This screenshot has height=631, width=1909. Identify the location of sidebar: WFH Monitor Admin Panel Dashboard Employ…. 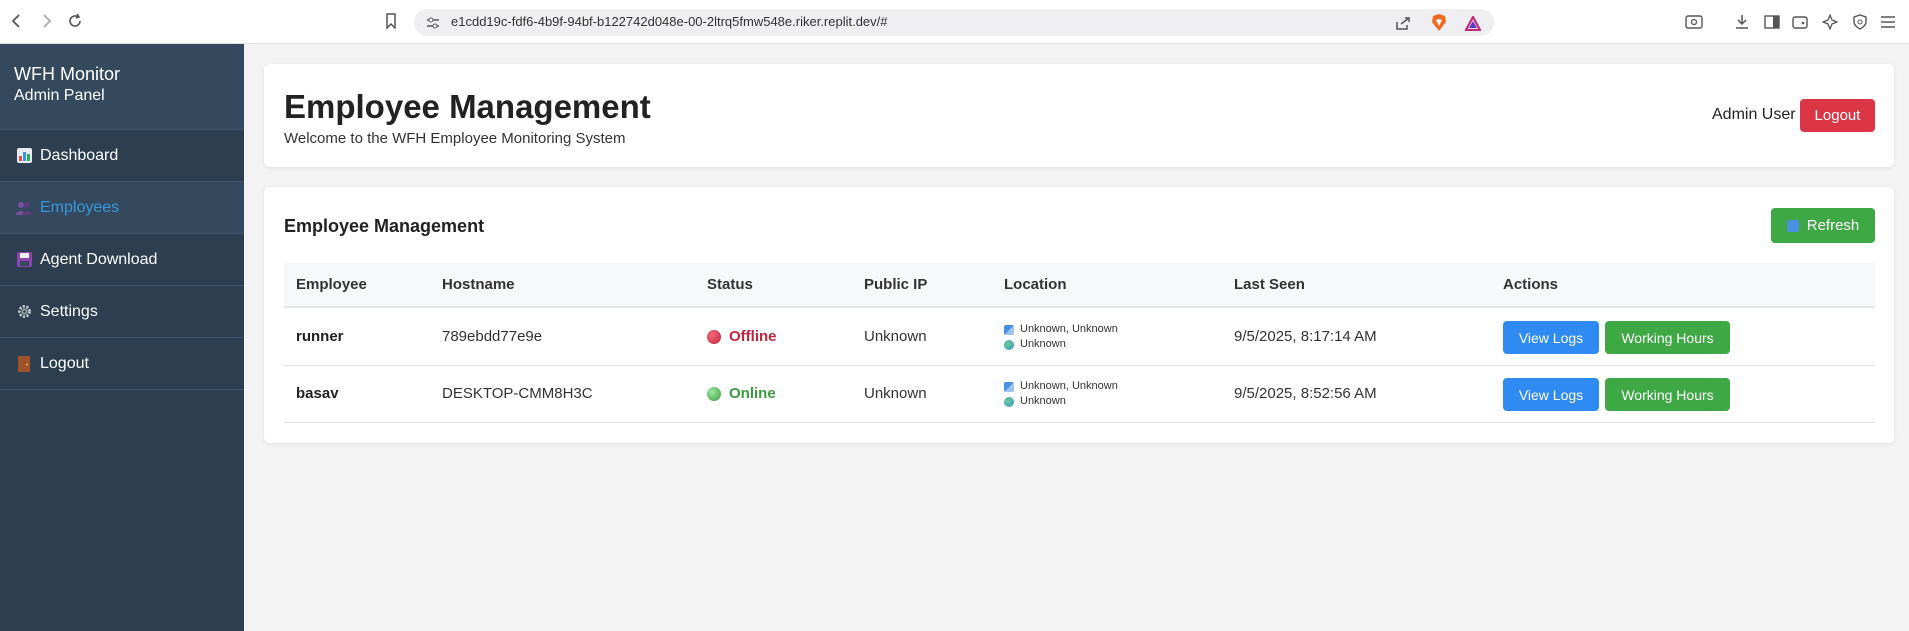
(122, 337).